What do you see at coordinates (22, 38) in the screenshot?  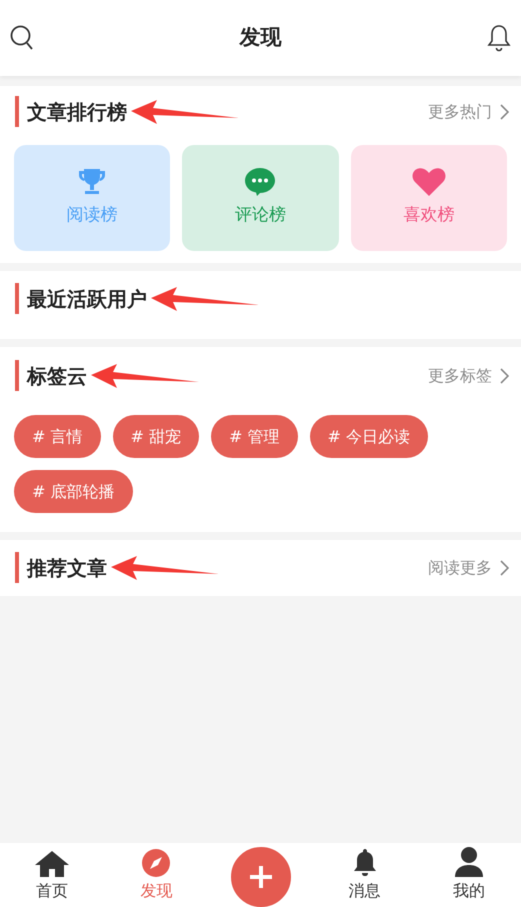 I see `search-icon` at bounding box center [22, 38].